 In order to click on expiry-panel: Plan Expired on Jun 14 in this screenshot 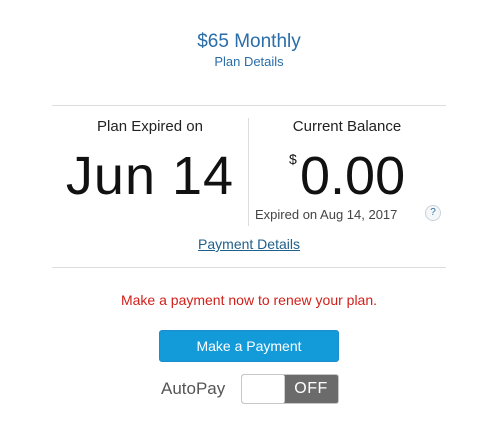, I will do `click(150, 162)`.